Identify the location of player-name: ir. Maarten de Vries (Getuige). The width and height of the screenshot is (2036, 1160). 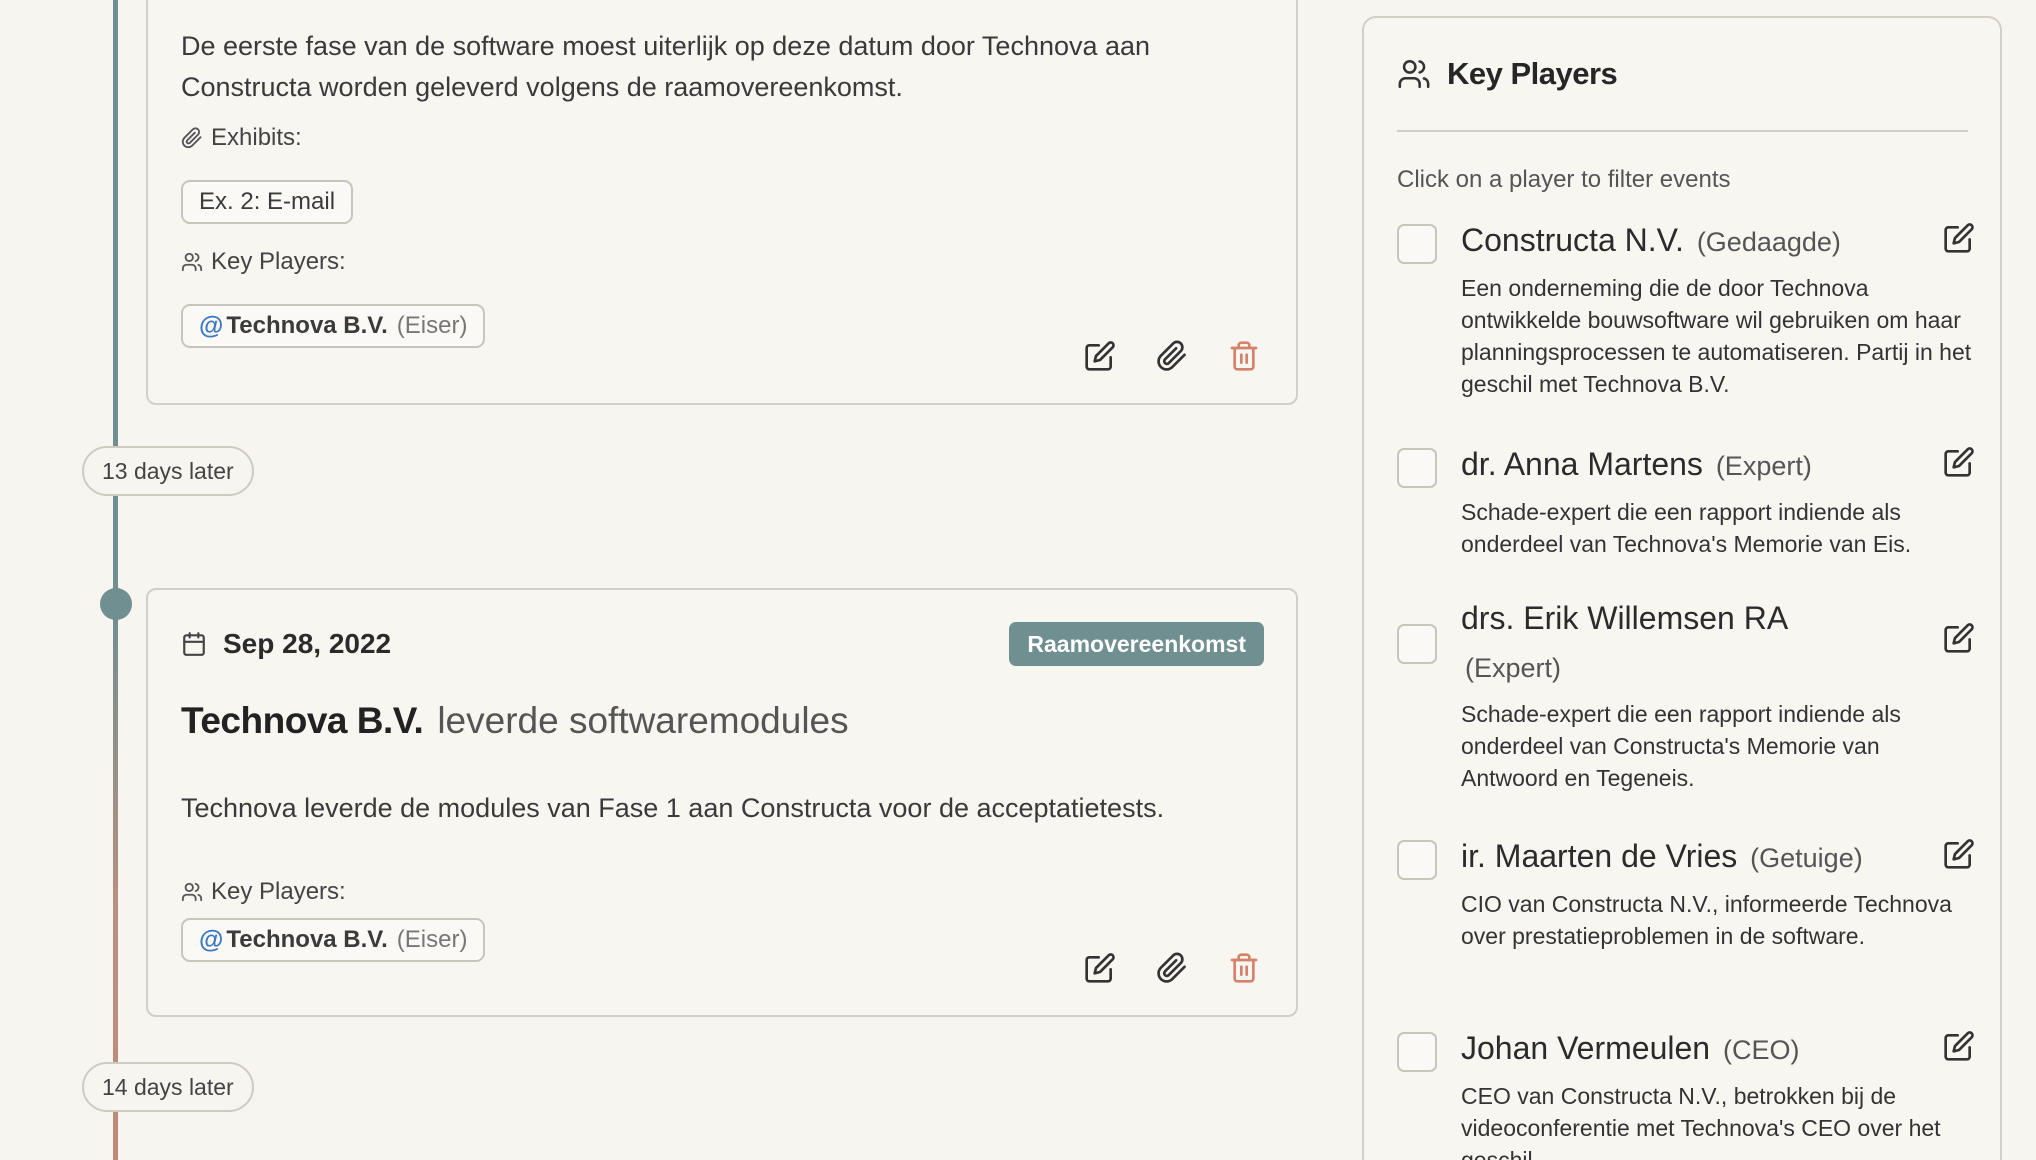
(1662, 856).